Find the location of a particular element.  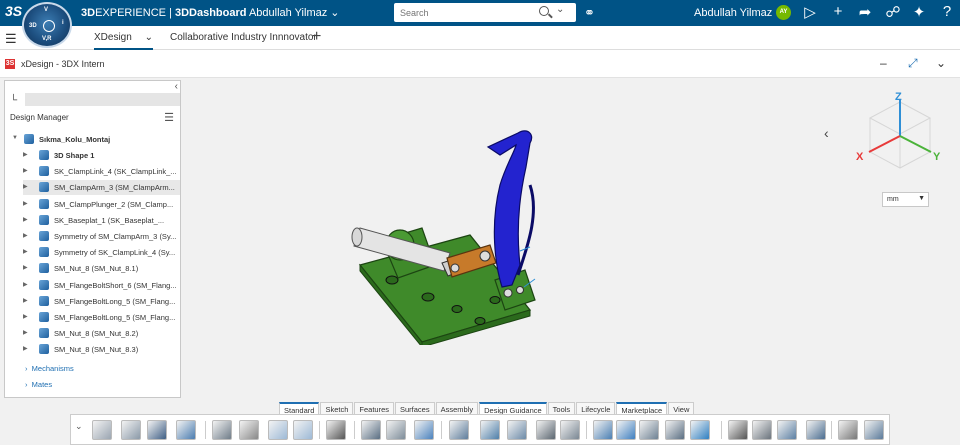

gear-icon is located at coordinates (249, 430).